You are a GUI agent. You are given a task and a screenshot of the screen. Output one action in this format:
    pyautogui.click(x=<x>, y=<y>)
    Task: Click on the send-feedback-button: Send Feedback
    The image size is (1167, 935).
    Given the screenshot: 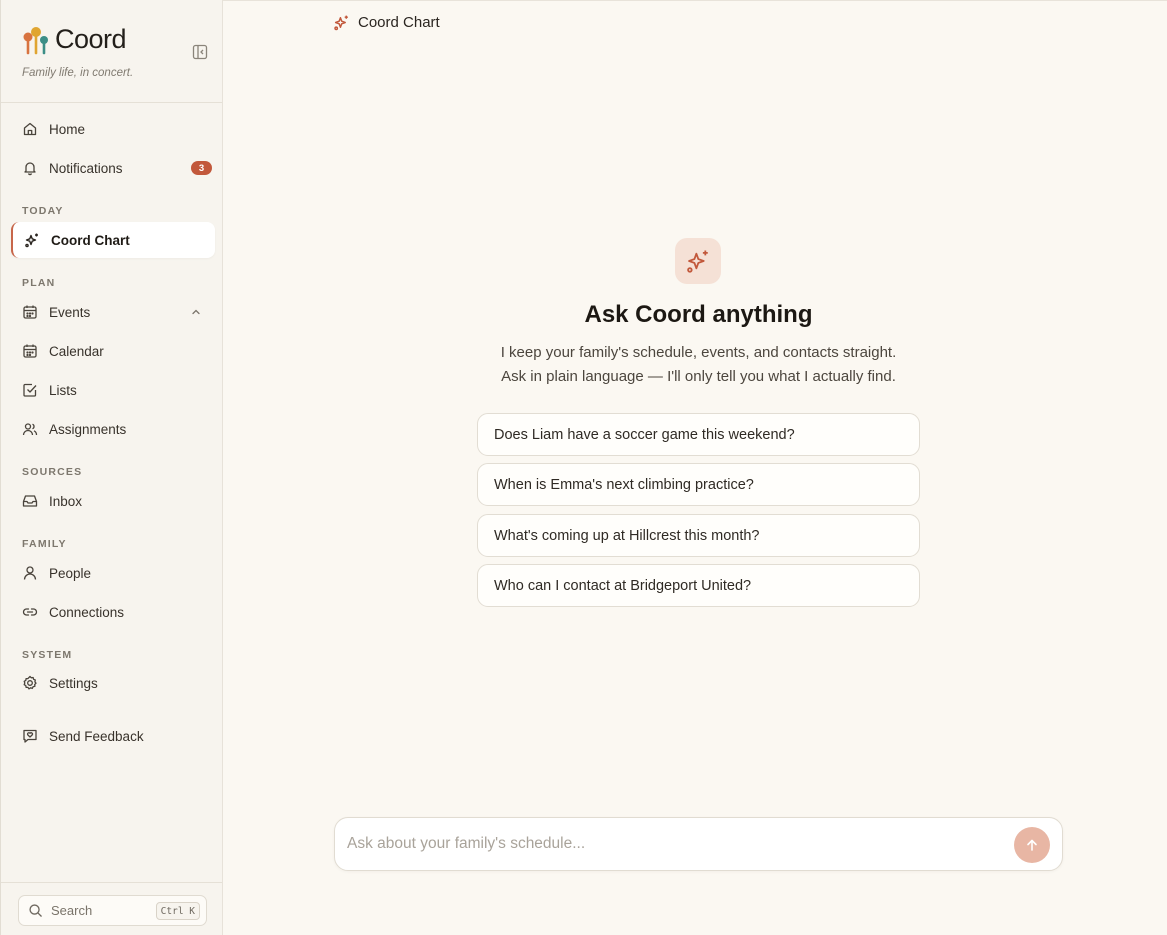 What is the action you would take?
    pyautogui.click(x=113, y=736)
    